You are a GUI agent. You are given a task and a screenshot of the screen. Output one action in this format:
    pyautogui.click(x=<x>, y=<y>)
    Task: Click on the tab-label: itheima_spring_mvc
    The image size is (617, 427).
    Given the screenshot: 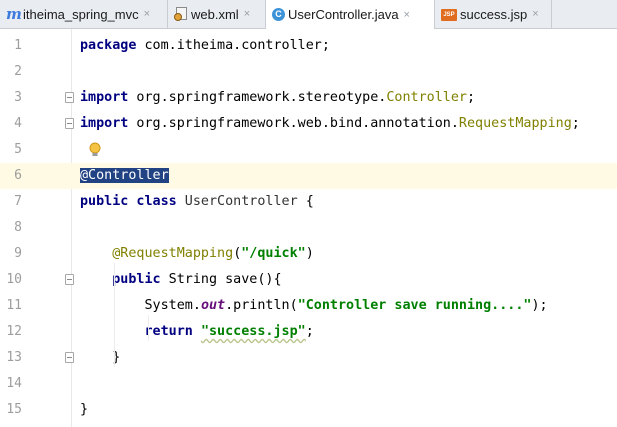 What is the action you would take?
    pyautogui.click(x=81, y=14)
    